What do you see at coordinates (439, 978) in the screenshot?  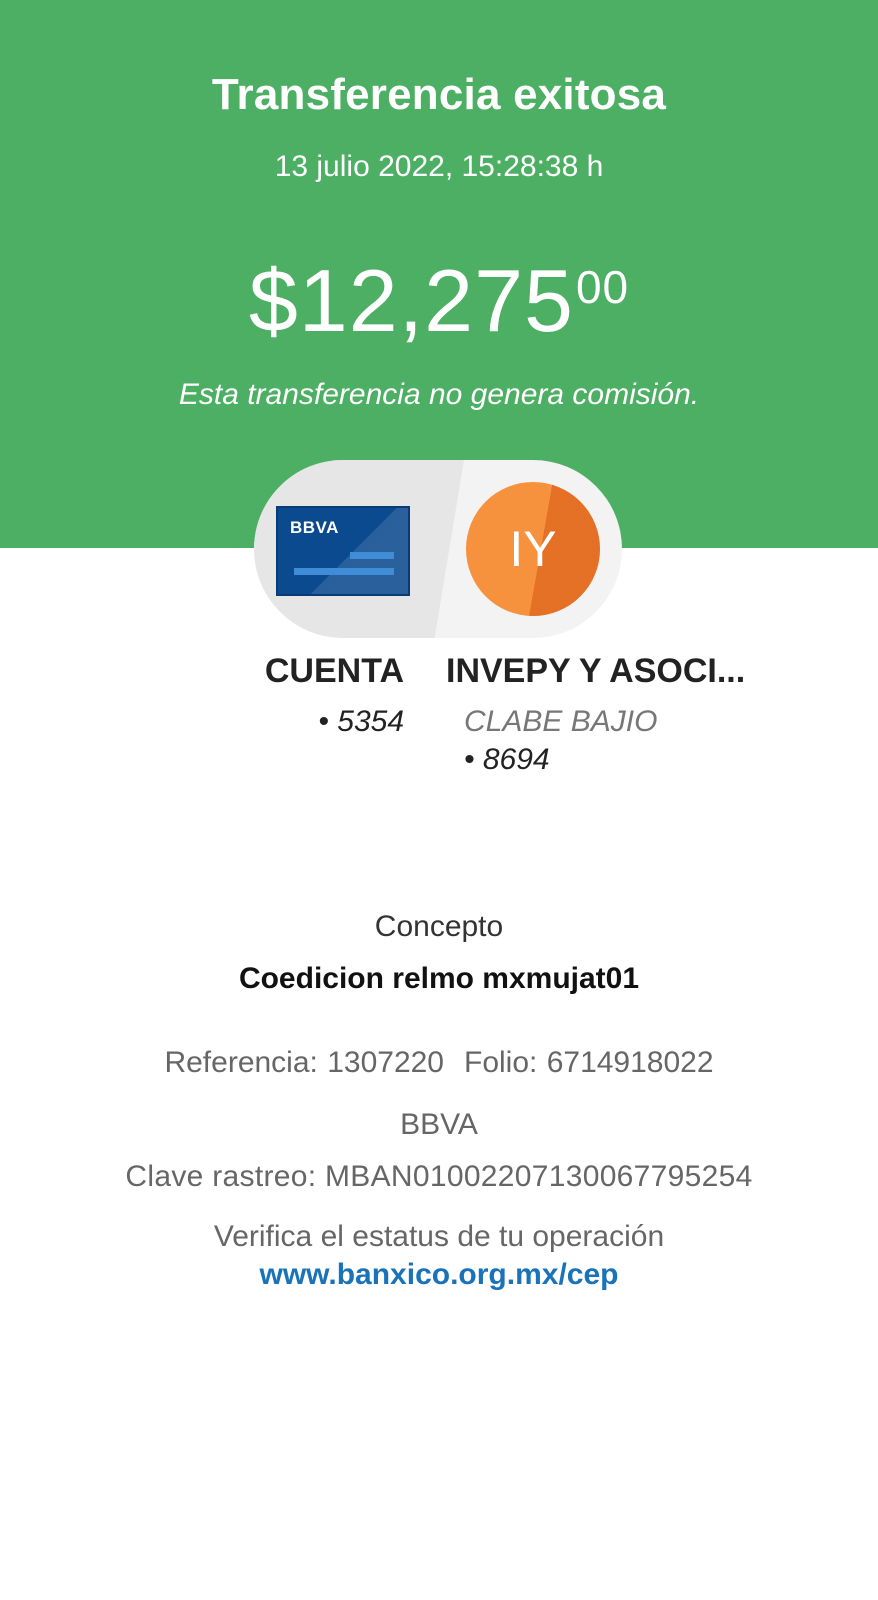 I see `concept-value: Coedicion relmo mxmujat01` at bounding box center [439, 978].